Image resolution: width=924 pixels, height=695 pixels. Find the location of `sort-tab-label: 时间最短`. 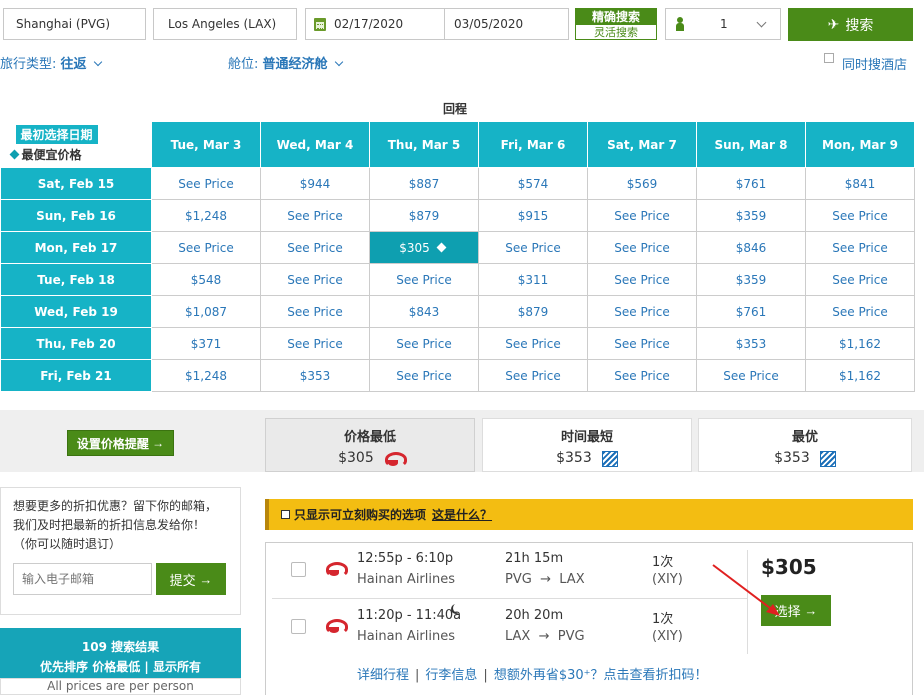

sort-tab-label: 时间最短 is located at coordinates (586, 437).